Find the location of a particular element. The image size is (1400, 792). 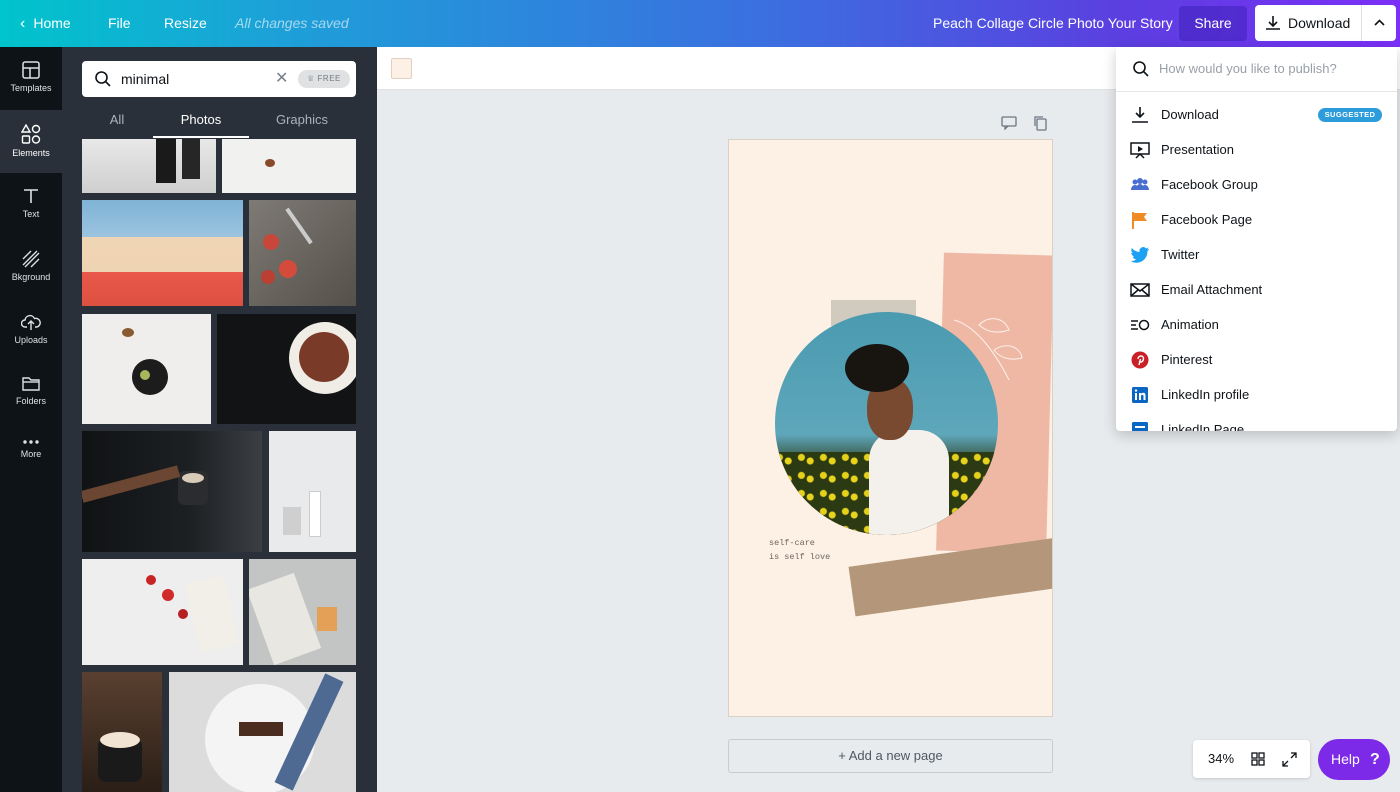

free-filter-badge: ♕ FREE is located at coordinates (324, 79).